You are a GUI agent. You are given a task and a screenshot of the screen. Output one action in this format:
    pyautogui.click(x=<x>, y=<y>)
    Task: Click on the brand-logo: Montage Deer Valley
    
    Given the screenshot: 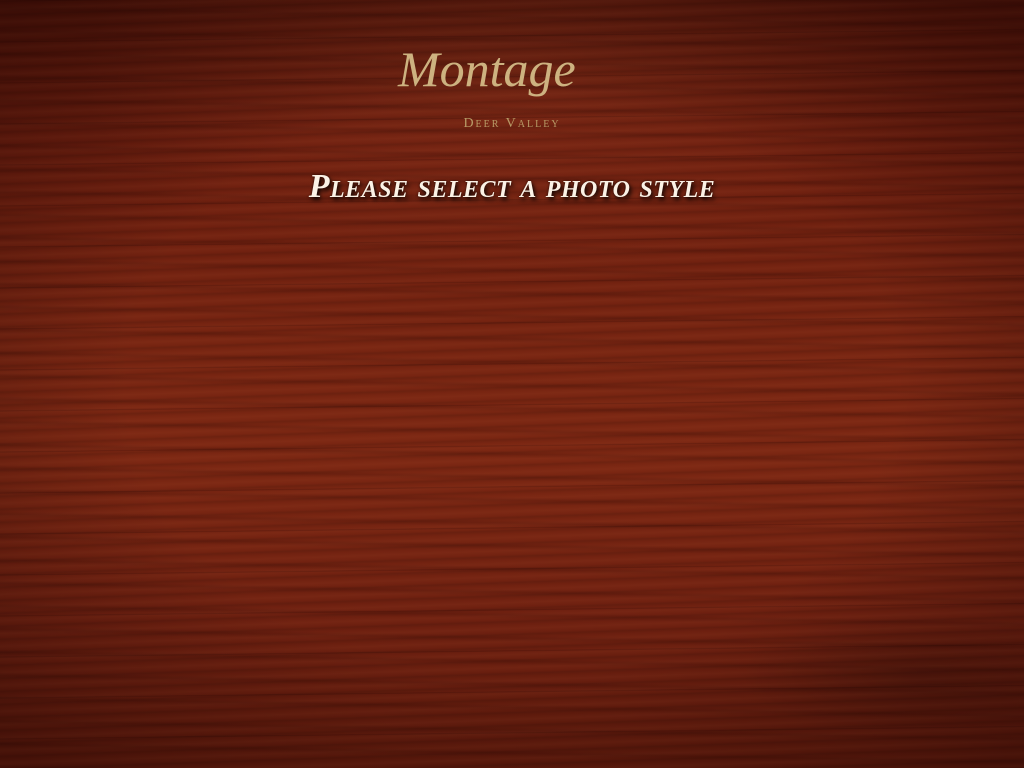 What is the action you would take?
    pyautogui.click(x=512, y=78)
    